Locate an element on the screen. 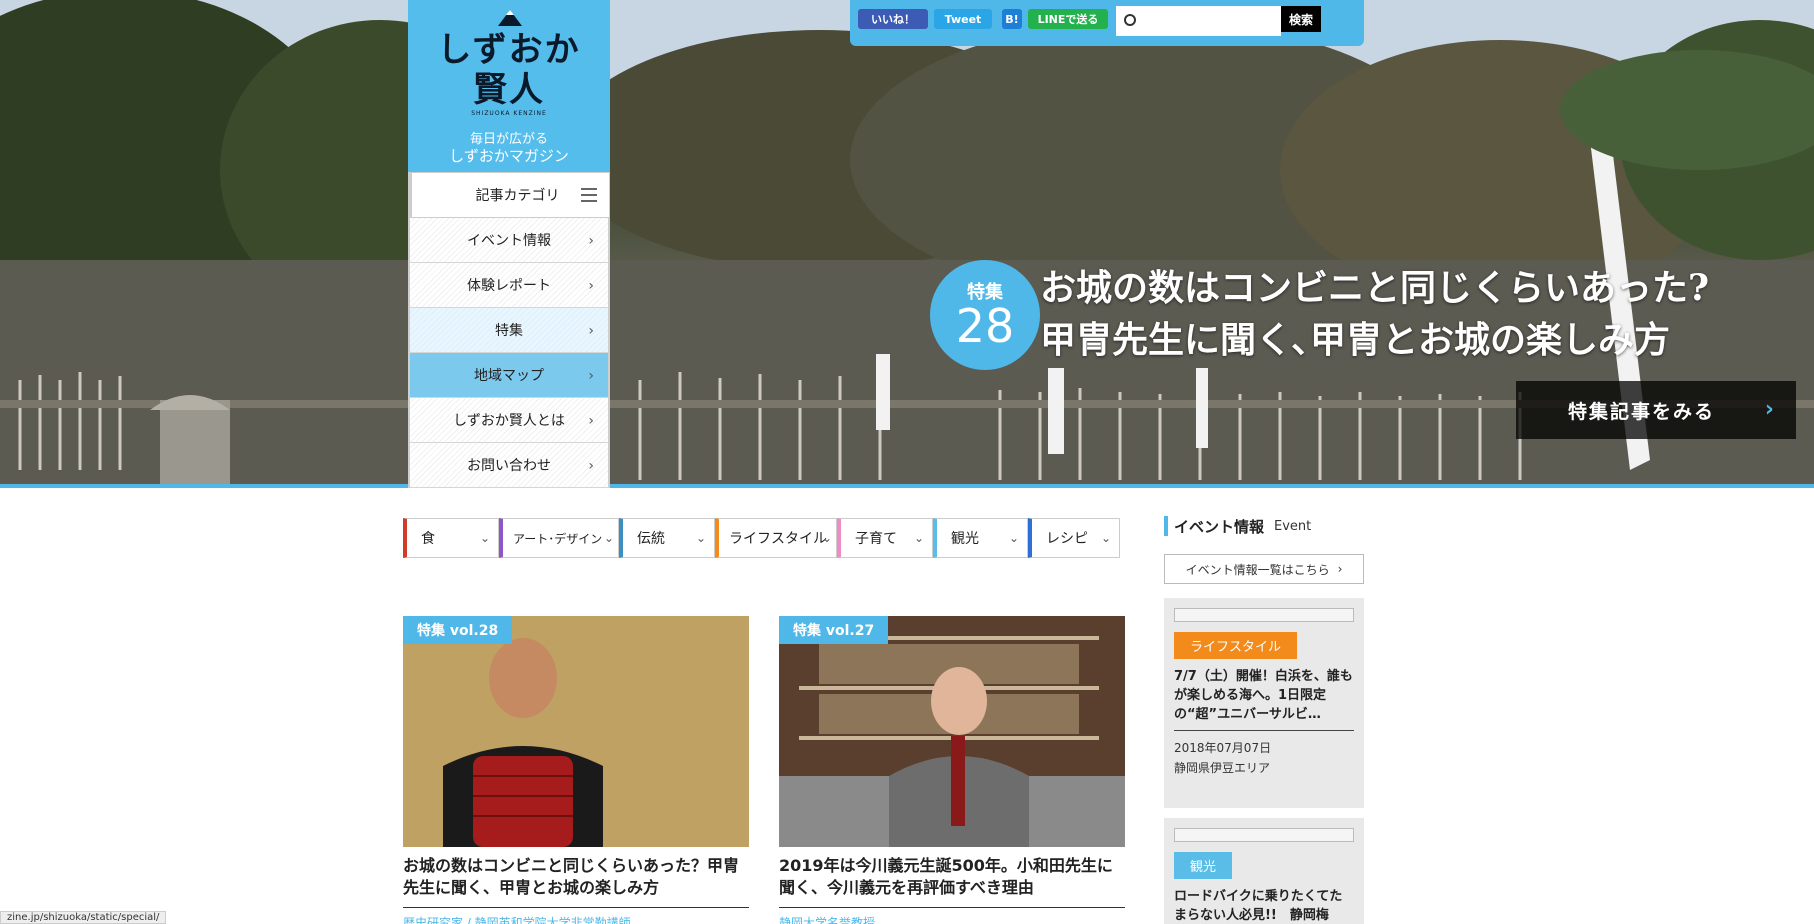 This screenshot has width=1814, height=924. tweet-label: Tweet is located at coordinates (963, 19).